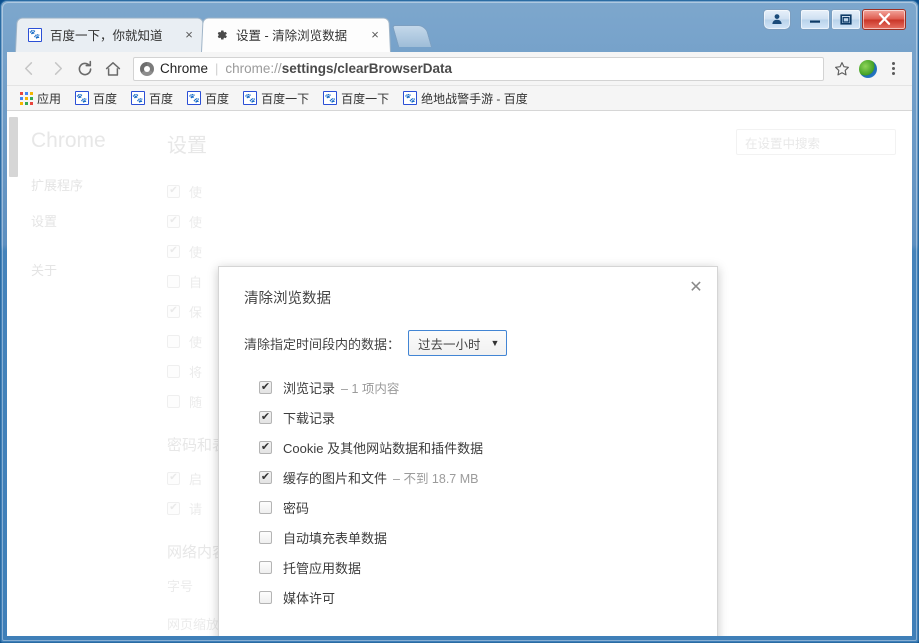 The width and height of the screenshot is (919, 643). What do you see at coordinates (474, 98) in the screenshot?
I see `bookmark-label: 绝地战警手游 - 百度` at bounding box center [474, 98].